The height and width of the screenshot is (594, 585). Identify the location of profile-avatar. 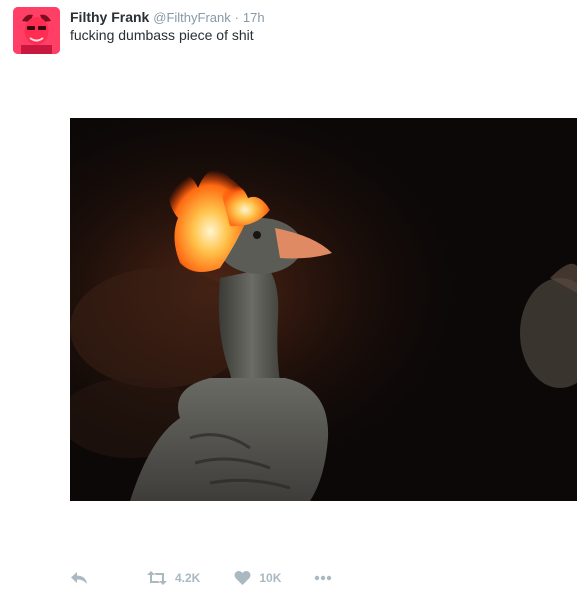
(36, 30).